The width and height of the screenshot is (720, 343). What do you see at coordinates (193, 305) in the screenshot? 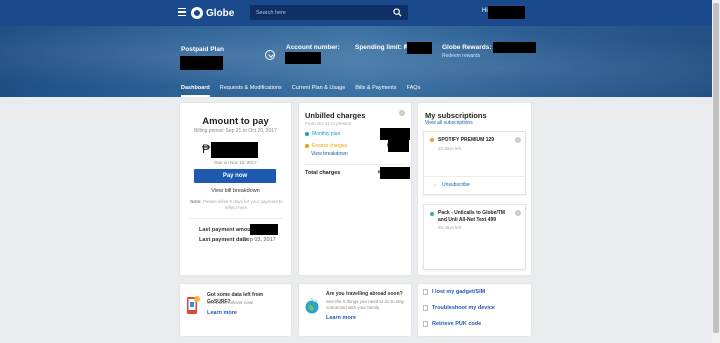
I see `phone-data-icon` at bounding box center [193, 305].